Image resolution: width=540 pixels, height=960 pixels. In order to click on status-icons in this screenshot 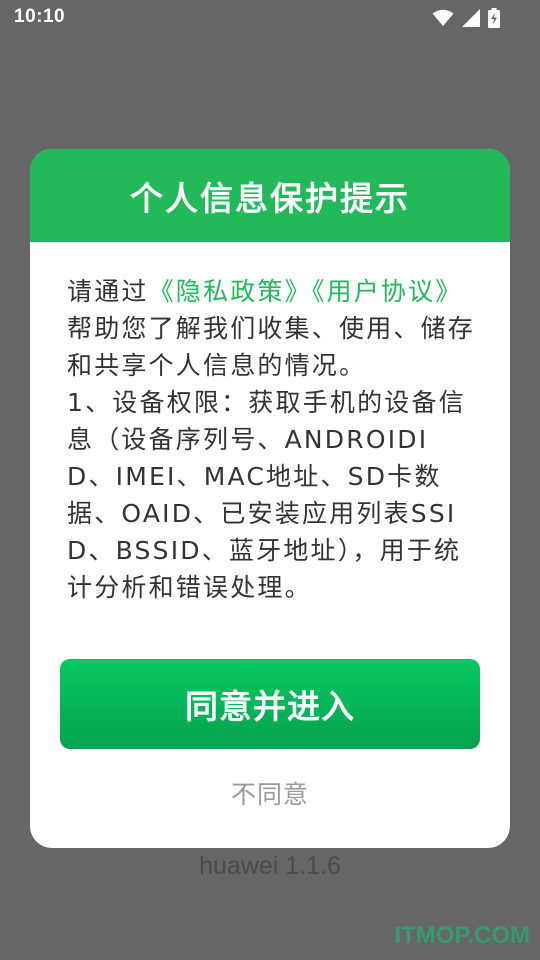, I will do `click(466, 18)`.